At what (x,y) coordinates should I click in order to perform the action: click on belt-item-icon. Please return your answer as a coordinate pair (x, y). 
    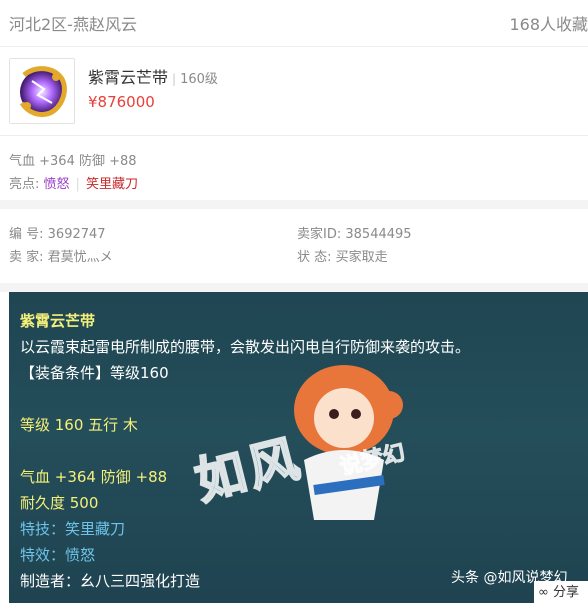
    Looking at the image, I should click on (42, 91).